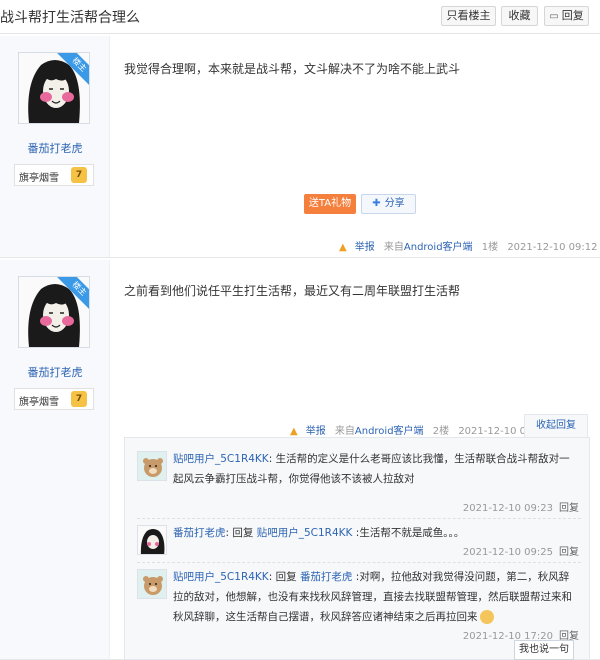  What do you see at coordinates (441, 431) in the screenshot?
I see `floor-number: 2楼` at bounding box center [441, 431].